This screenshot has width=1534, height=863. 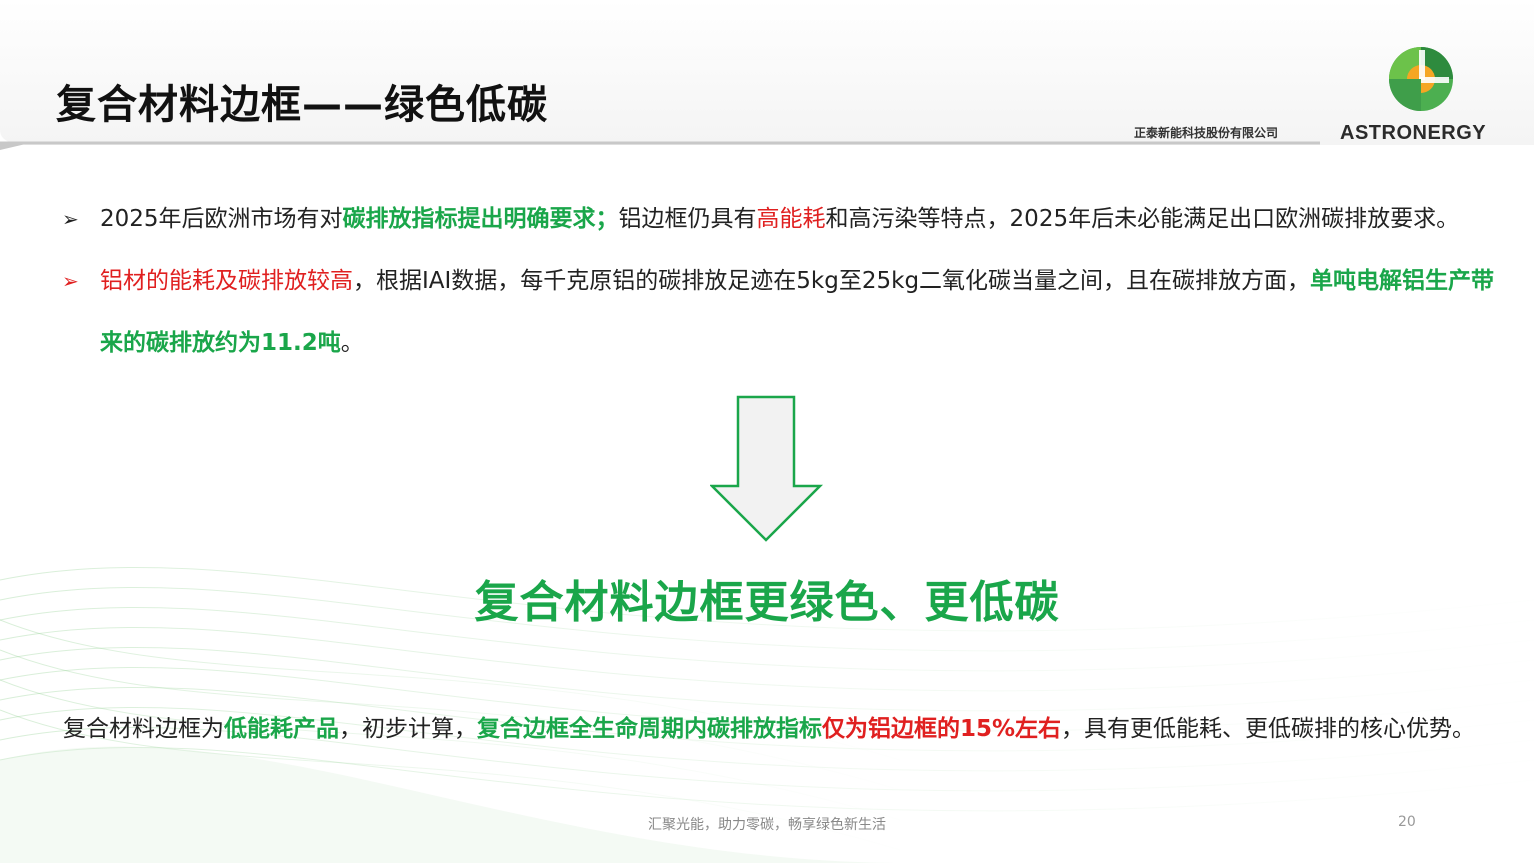 What do you see at coordinates (687, 219) in the screenshot?
I see `bullet-text: 铝边框仍具有` at bounding box center [687, 219].